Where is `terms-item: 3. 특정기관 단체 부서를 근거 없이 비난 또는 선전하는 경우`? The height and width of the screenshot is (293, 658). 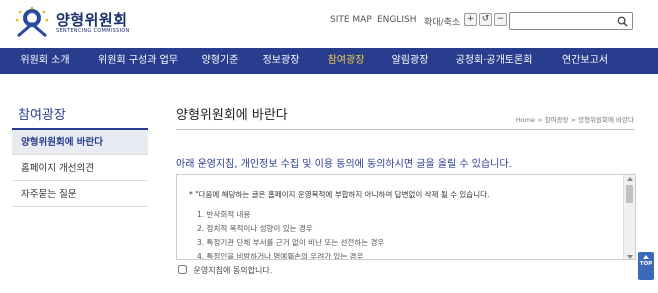
terms-item: 3. 특정기관 단체 부서를 근거 없이 비난 또는 선전하는 경우 is located at coordinates (291, 242).